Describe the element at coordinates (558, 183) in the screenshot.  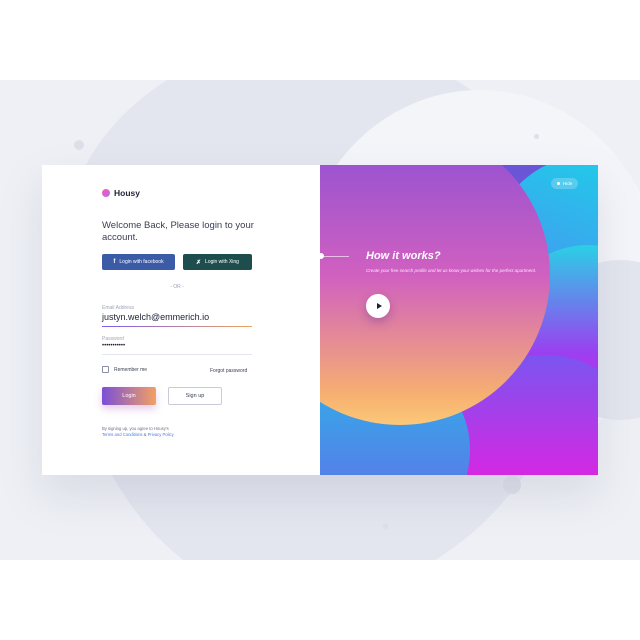
I see `hide-icon` at that location.